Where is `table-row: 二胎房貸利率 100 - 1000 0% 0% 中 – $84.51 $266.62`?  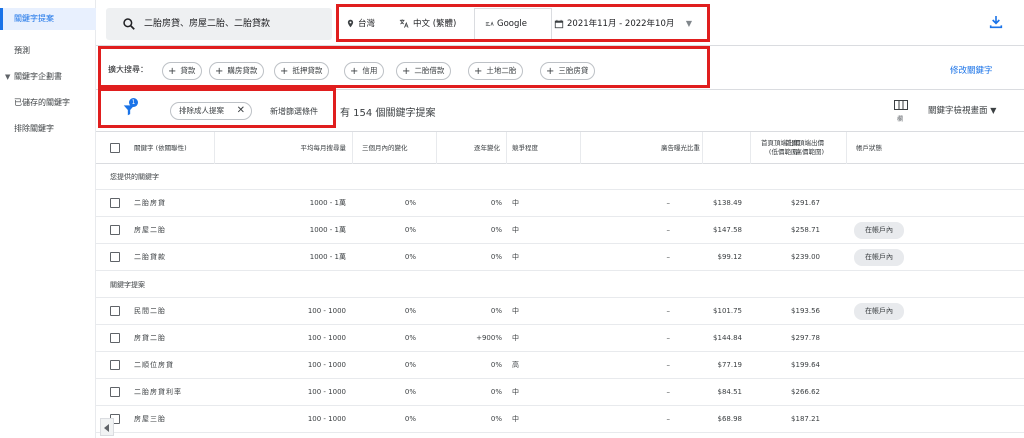 table-row: 二胎房貸利率 100 - 1000 0% 0% 中 – $84.51 $266.62 is located at coordinates (560, 392).